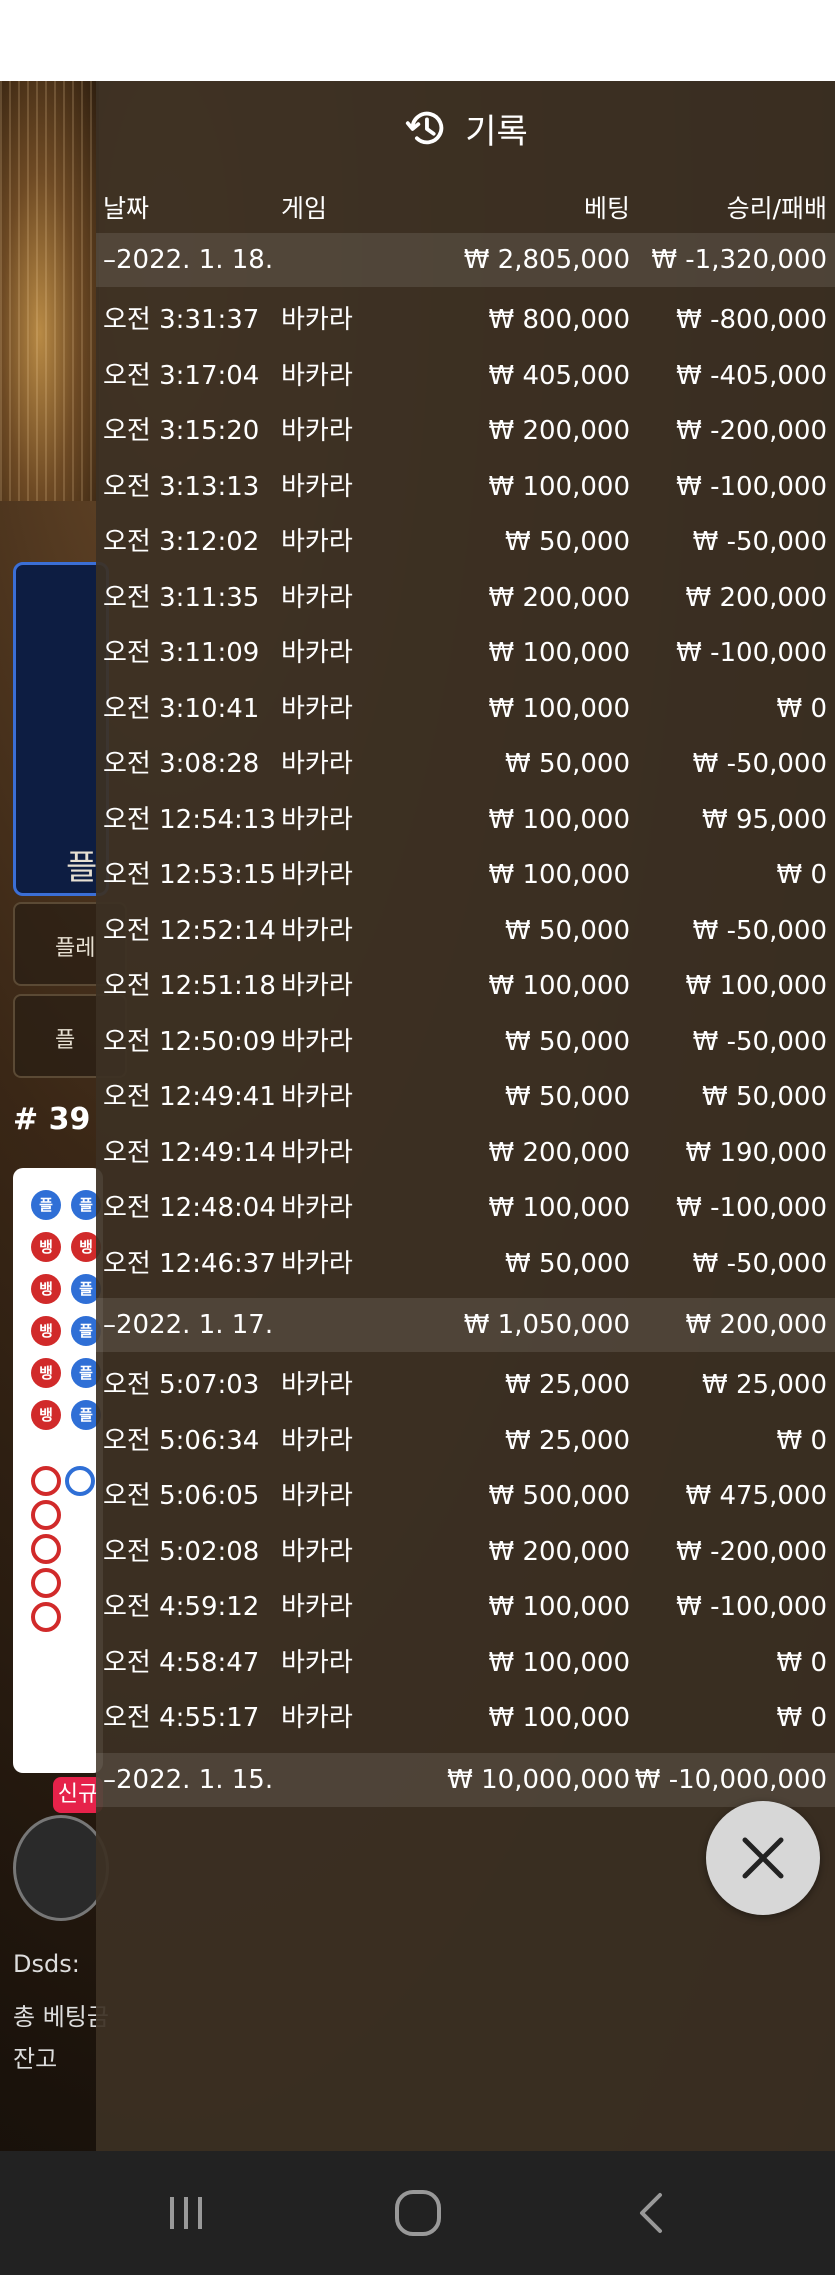 This screenshot has width=835, height=2275. I want to click on row-time: 오전 3:15:20, so click(181, 431).